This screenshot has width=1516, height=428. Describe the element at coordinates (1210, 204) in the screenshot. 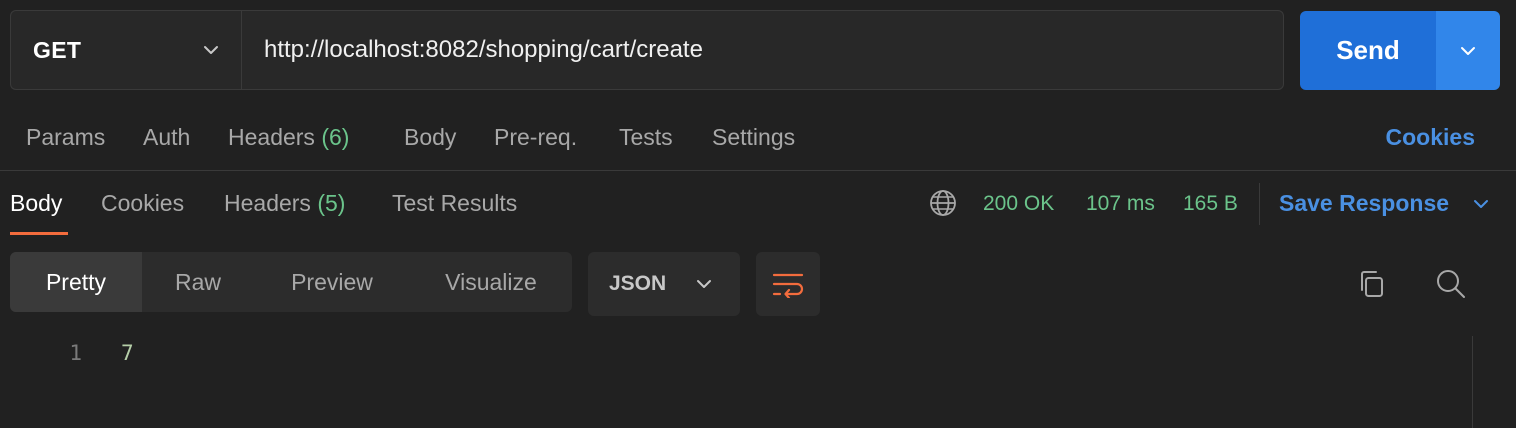

I see `response-size: 165 B` at that location.